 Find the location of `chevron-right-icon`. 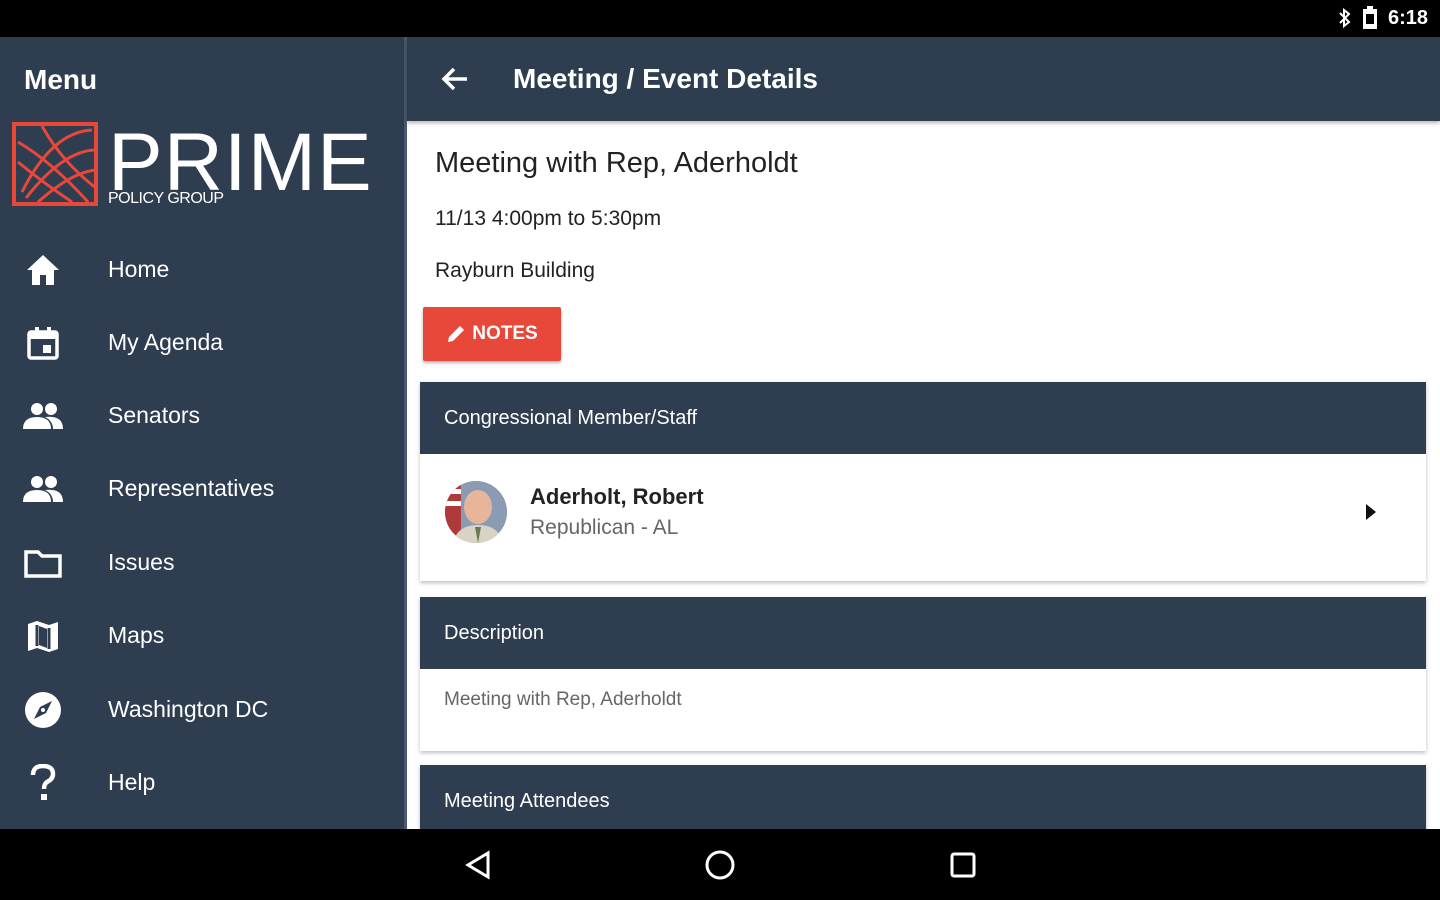

chevron-right-icon is located at coordinates (1371, 512).